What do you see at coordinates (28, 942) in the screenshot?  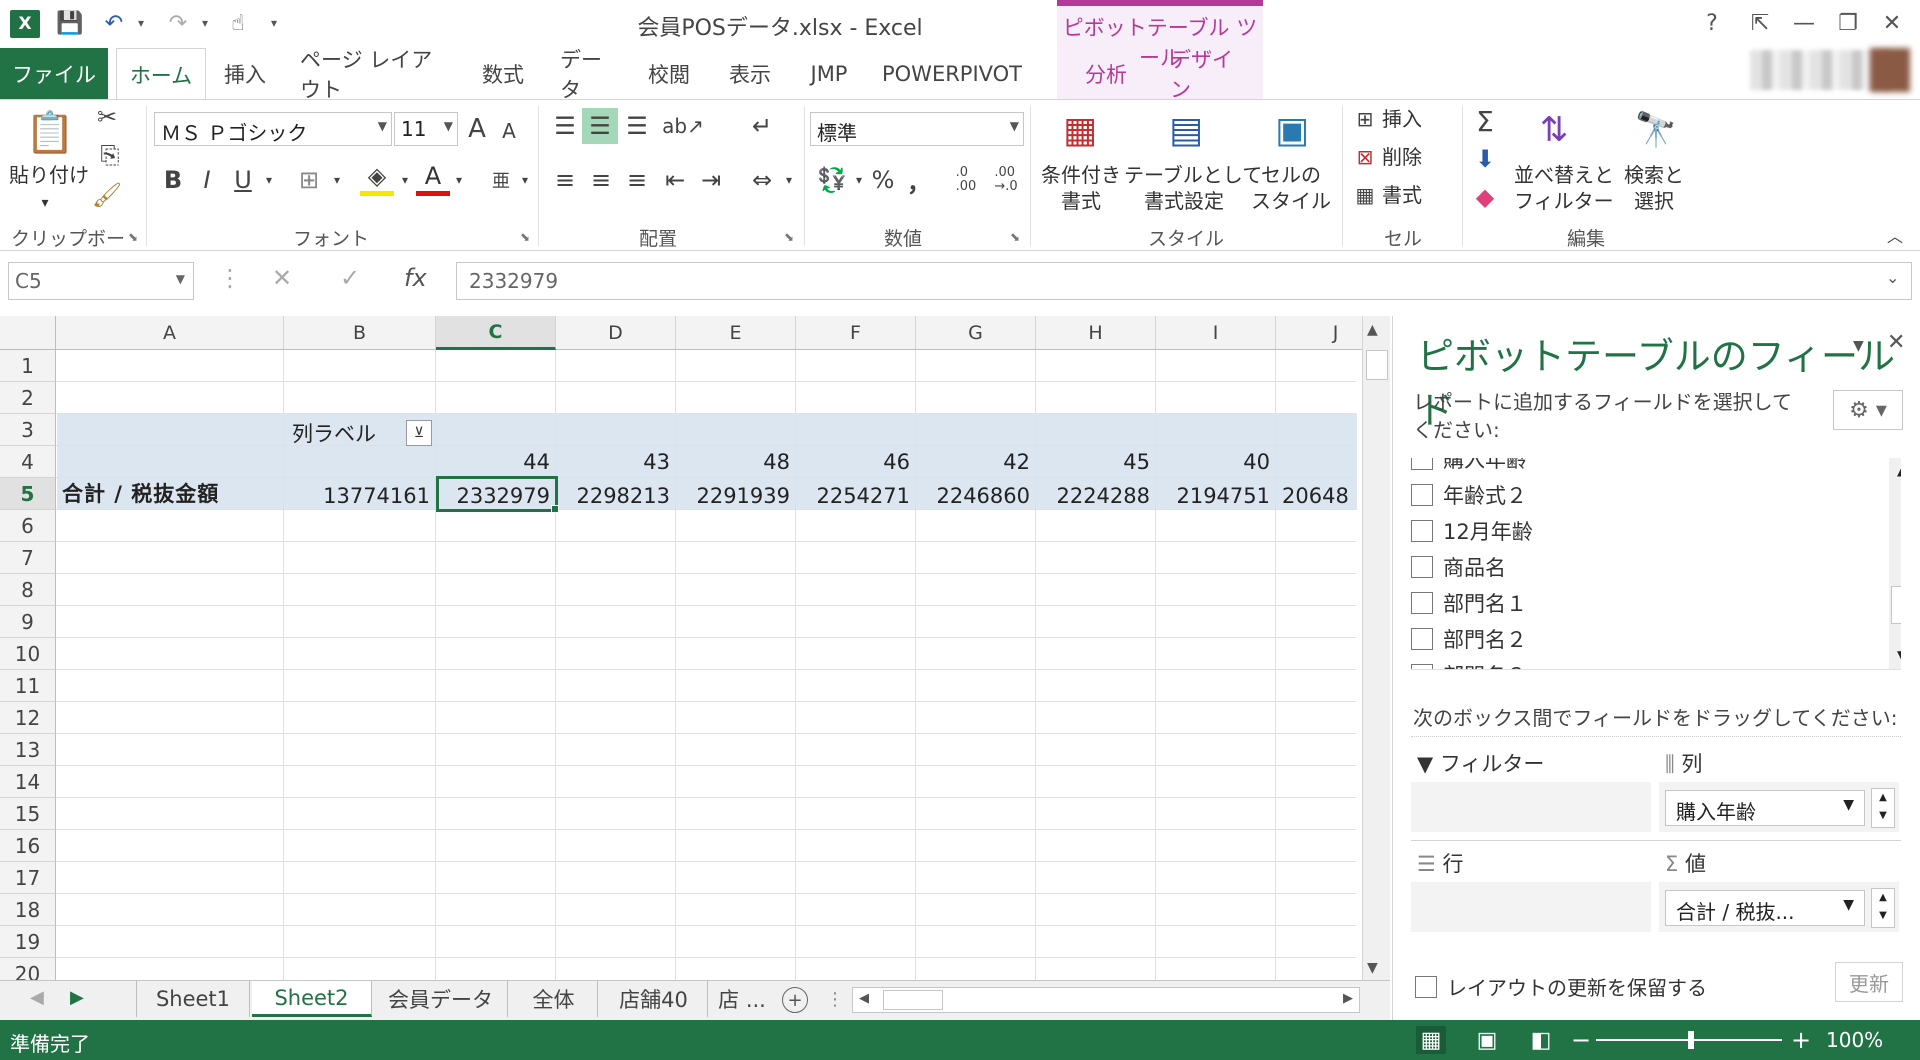 I see `row-header-19: 19` at bounding box center [28, 942].